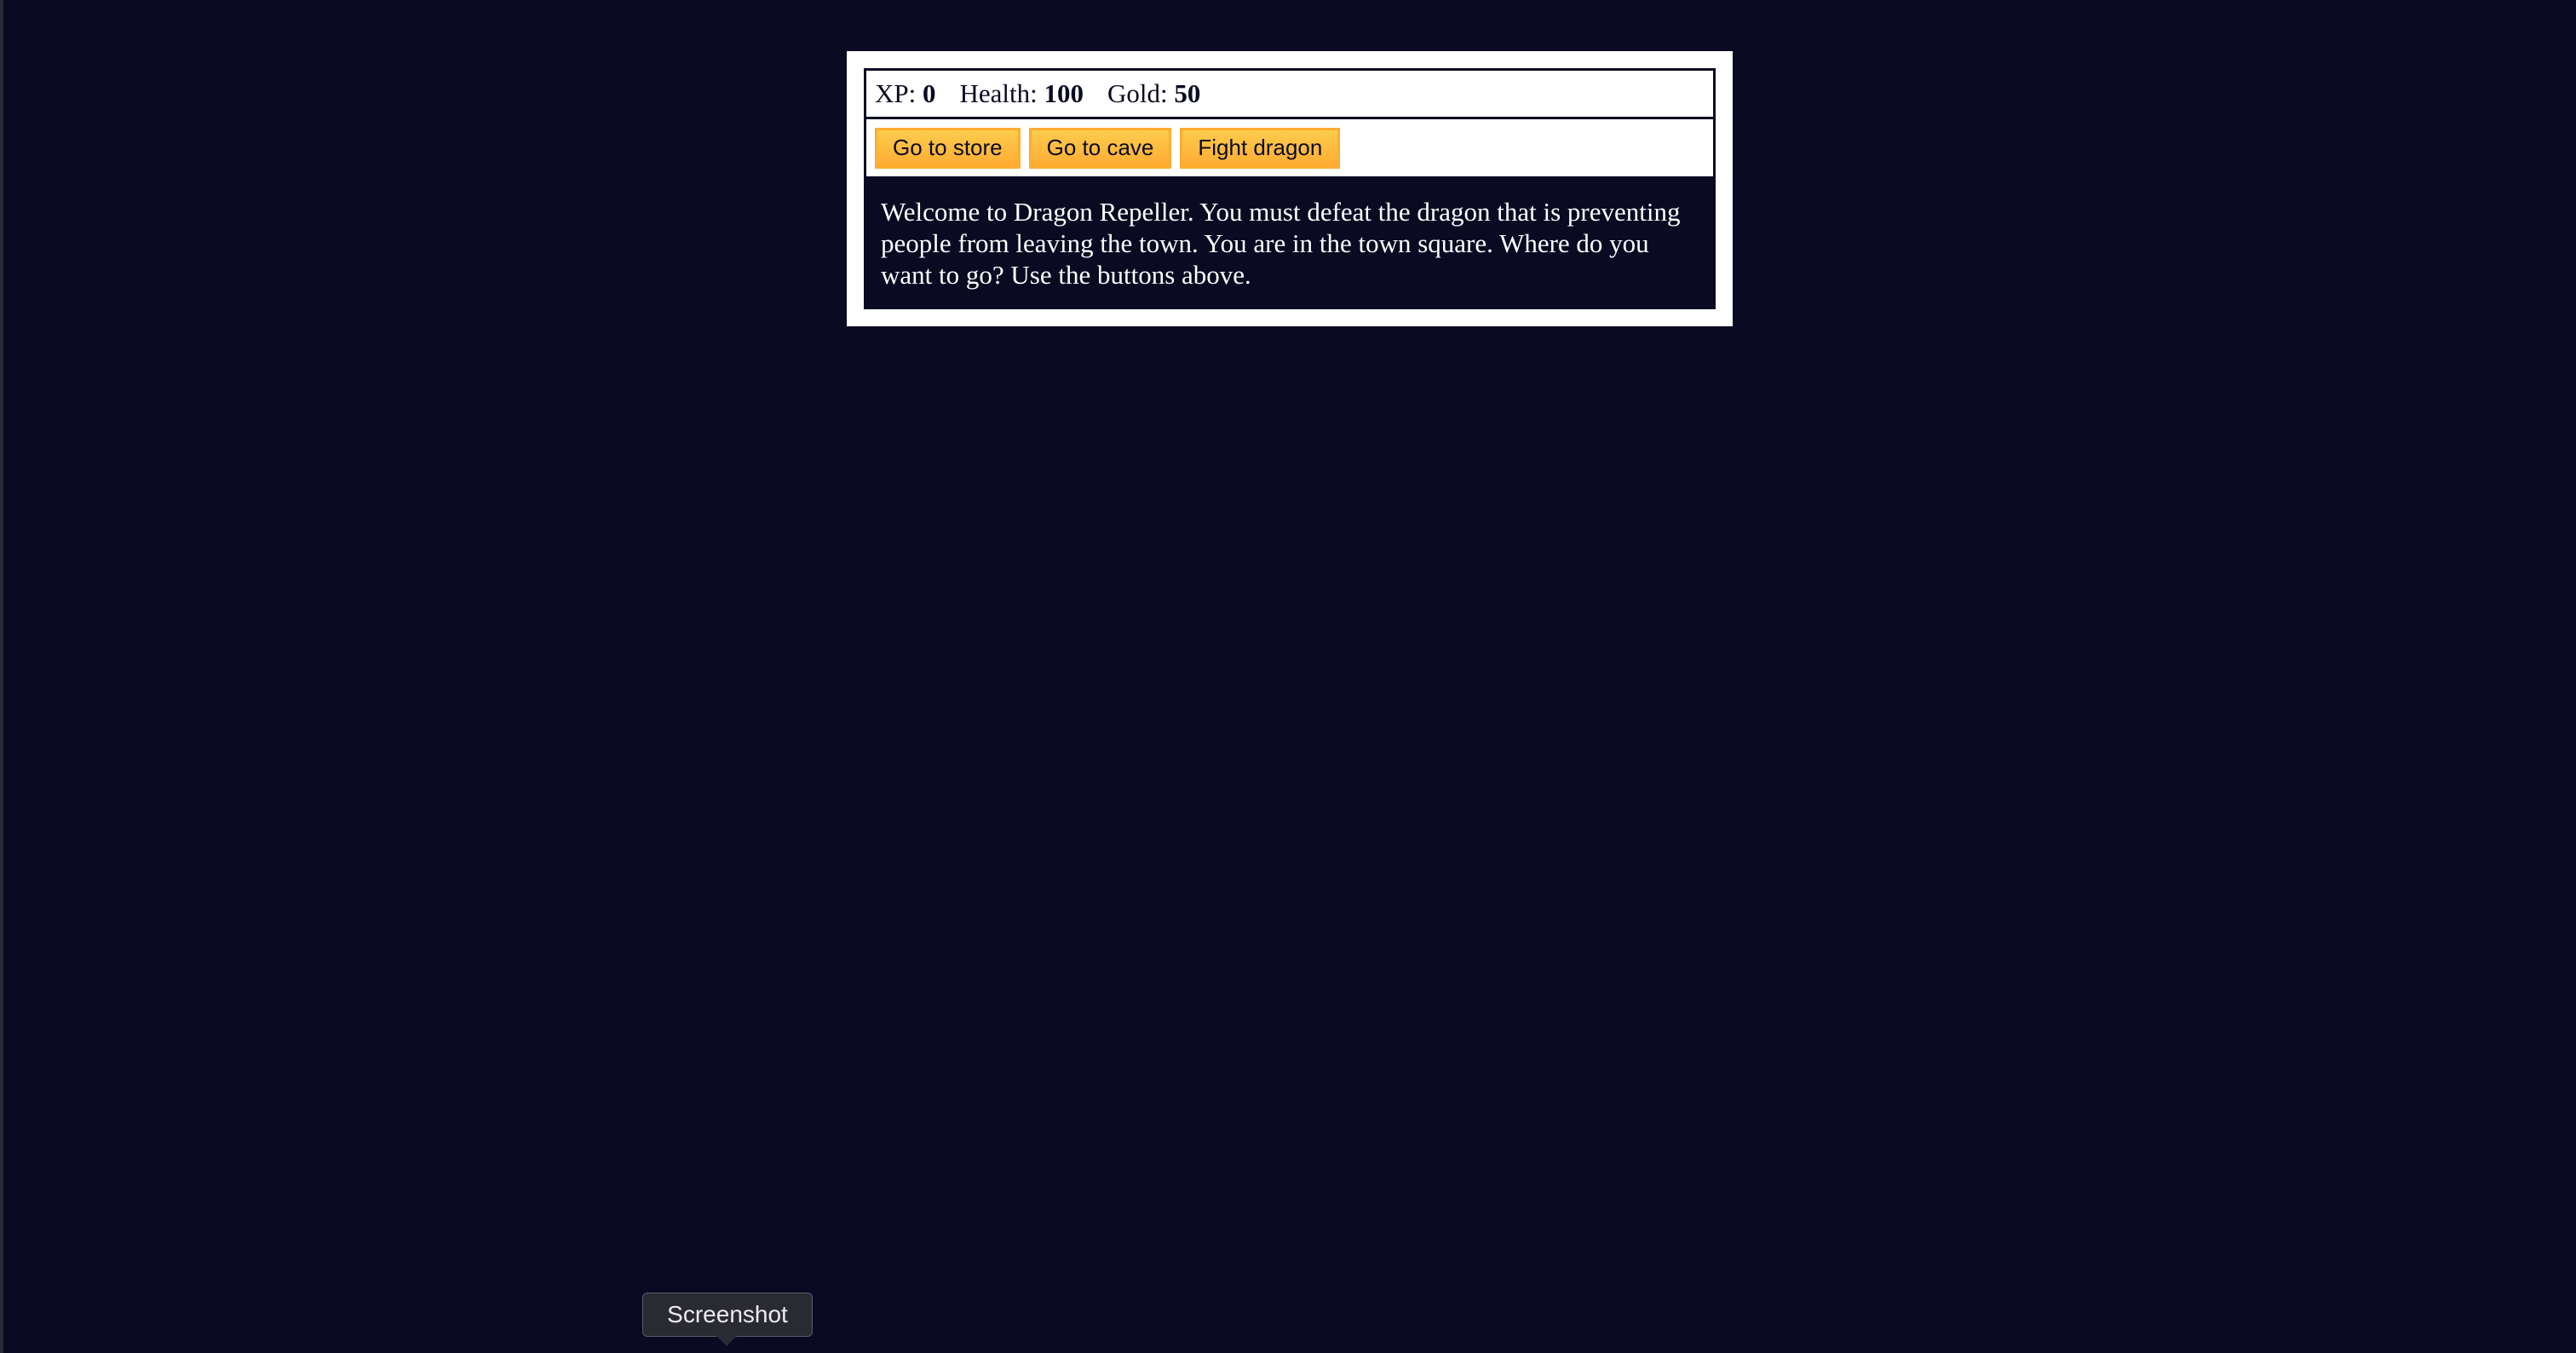  I want to click on xp-value: 0, so click(929, 93).